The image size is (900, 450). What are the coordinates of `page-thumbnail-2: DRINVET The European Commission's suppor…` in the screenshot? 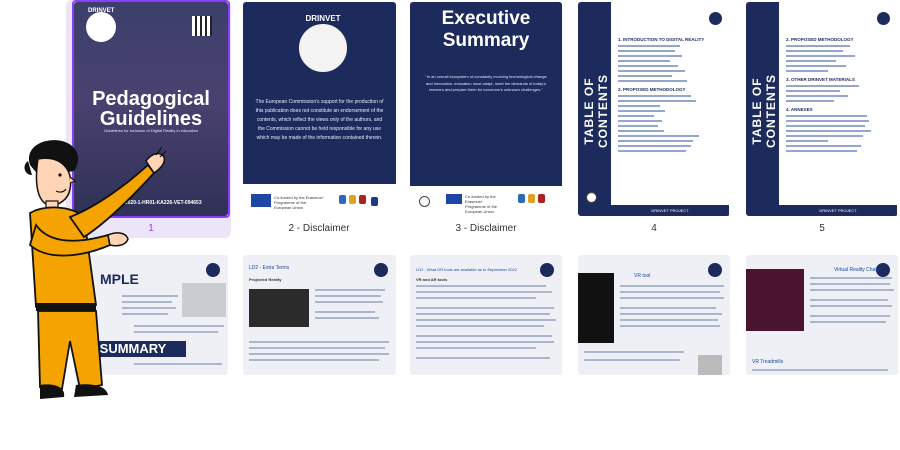 It's located at (319, 109).